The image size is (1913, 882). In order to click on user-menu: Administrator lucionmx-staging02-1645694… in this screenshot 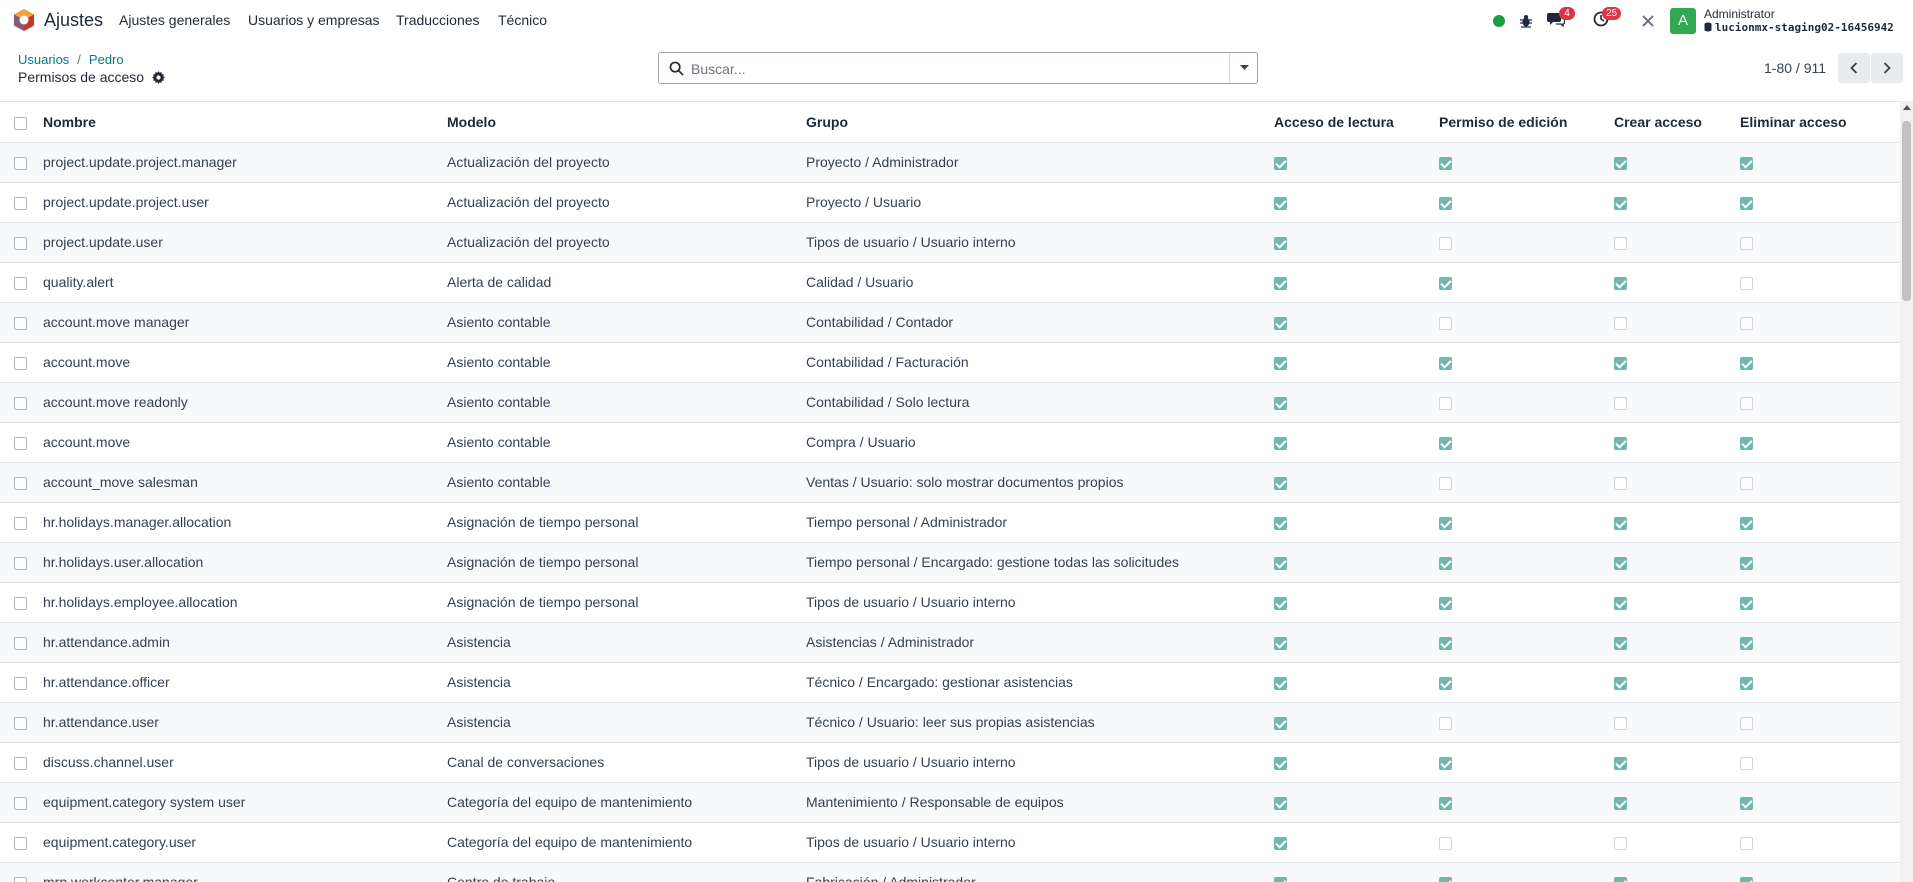, I will do `click(1799, 20)`.